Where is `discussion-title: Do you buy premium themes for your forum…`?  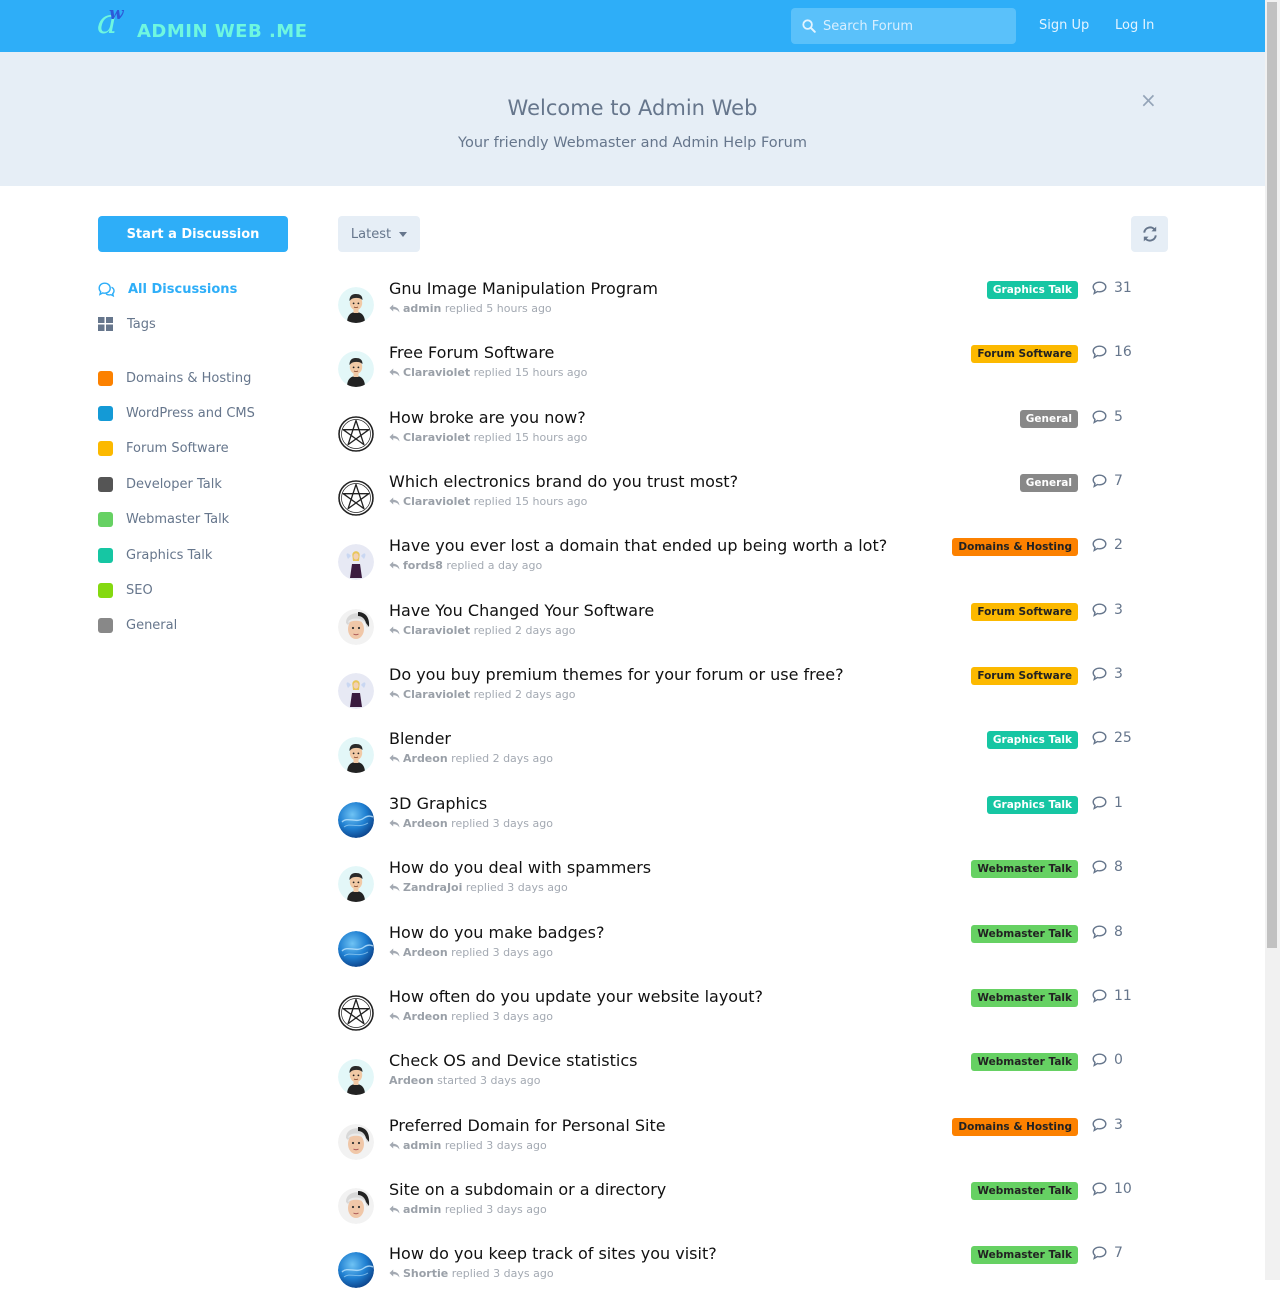 discussion-title: Do you buy premium themes for your forum… is located at coordinates (616, 674).